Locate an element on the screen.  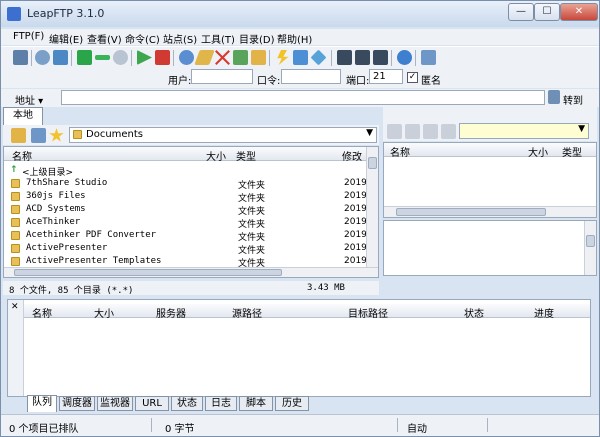
menu-ftp: FTP(F) is located at coordinates (28, 36).